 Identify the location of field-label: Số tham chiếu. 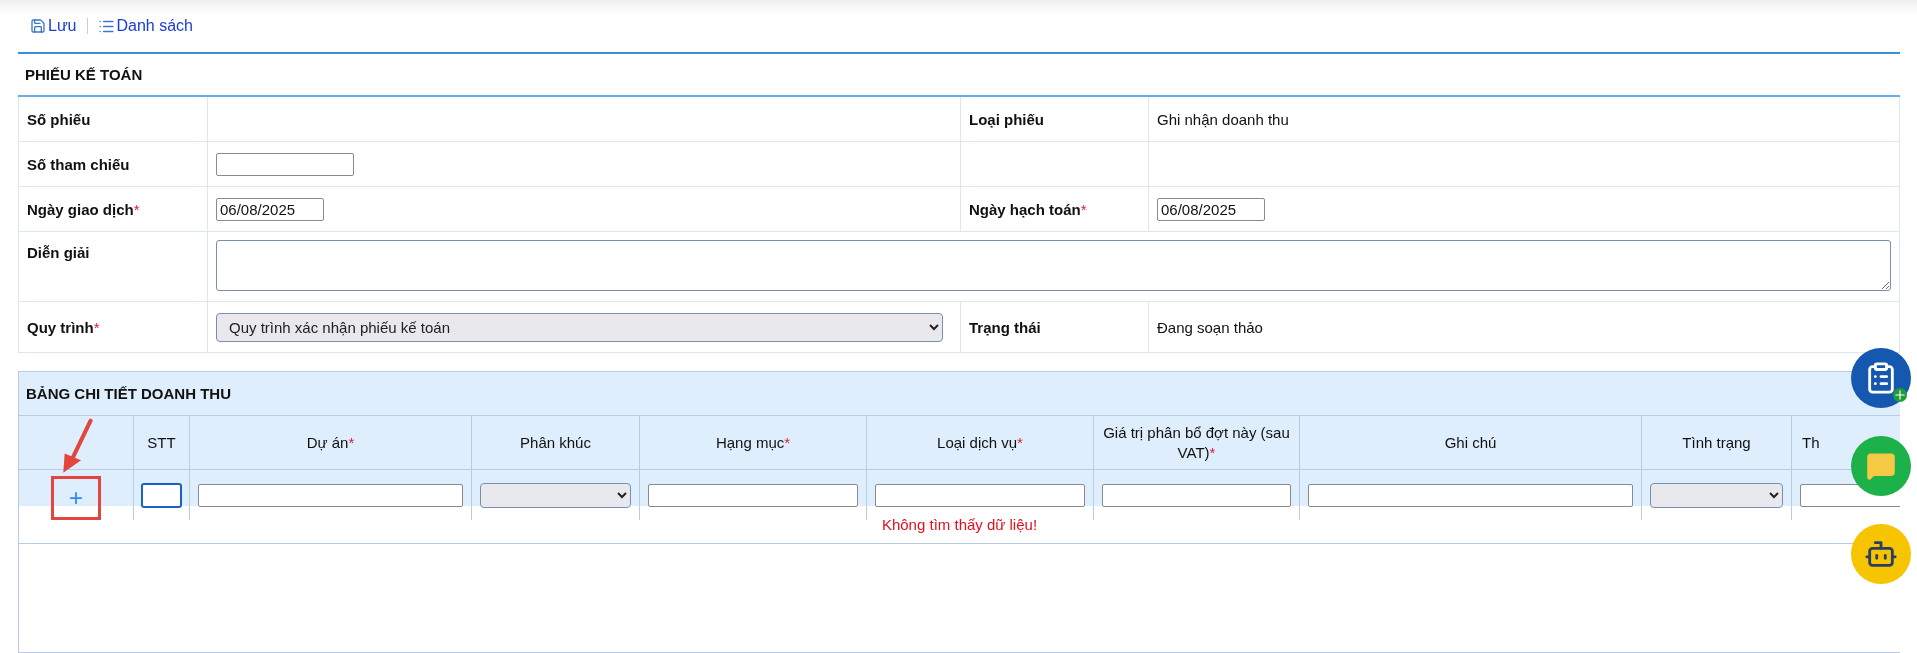
(78, 164).